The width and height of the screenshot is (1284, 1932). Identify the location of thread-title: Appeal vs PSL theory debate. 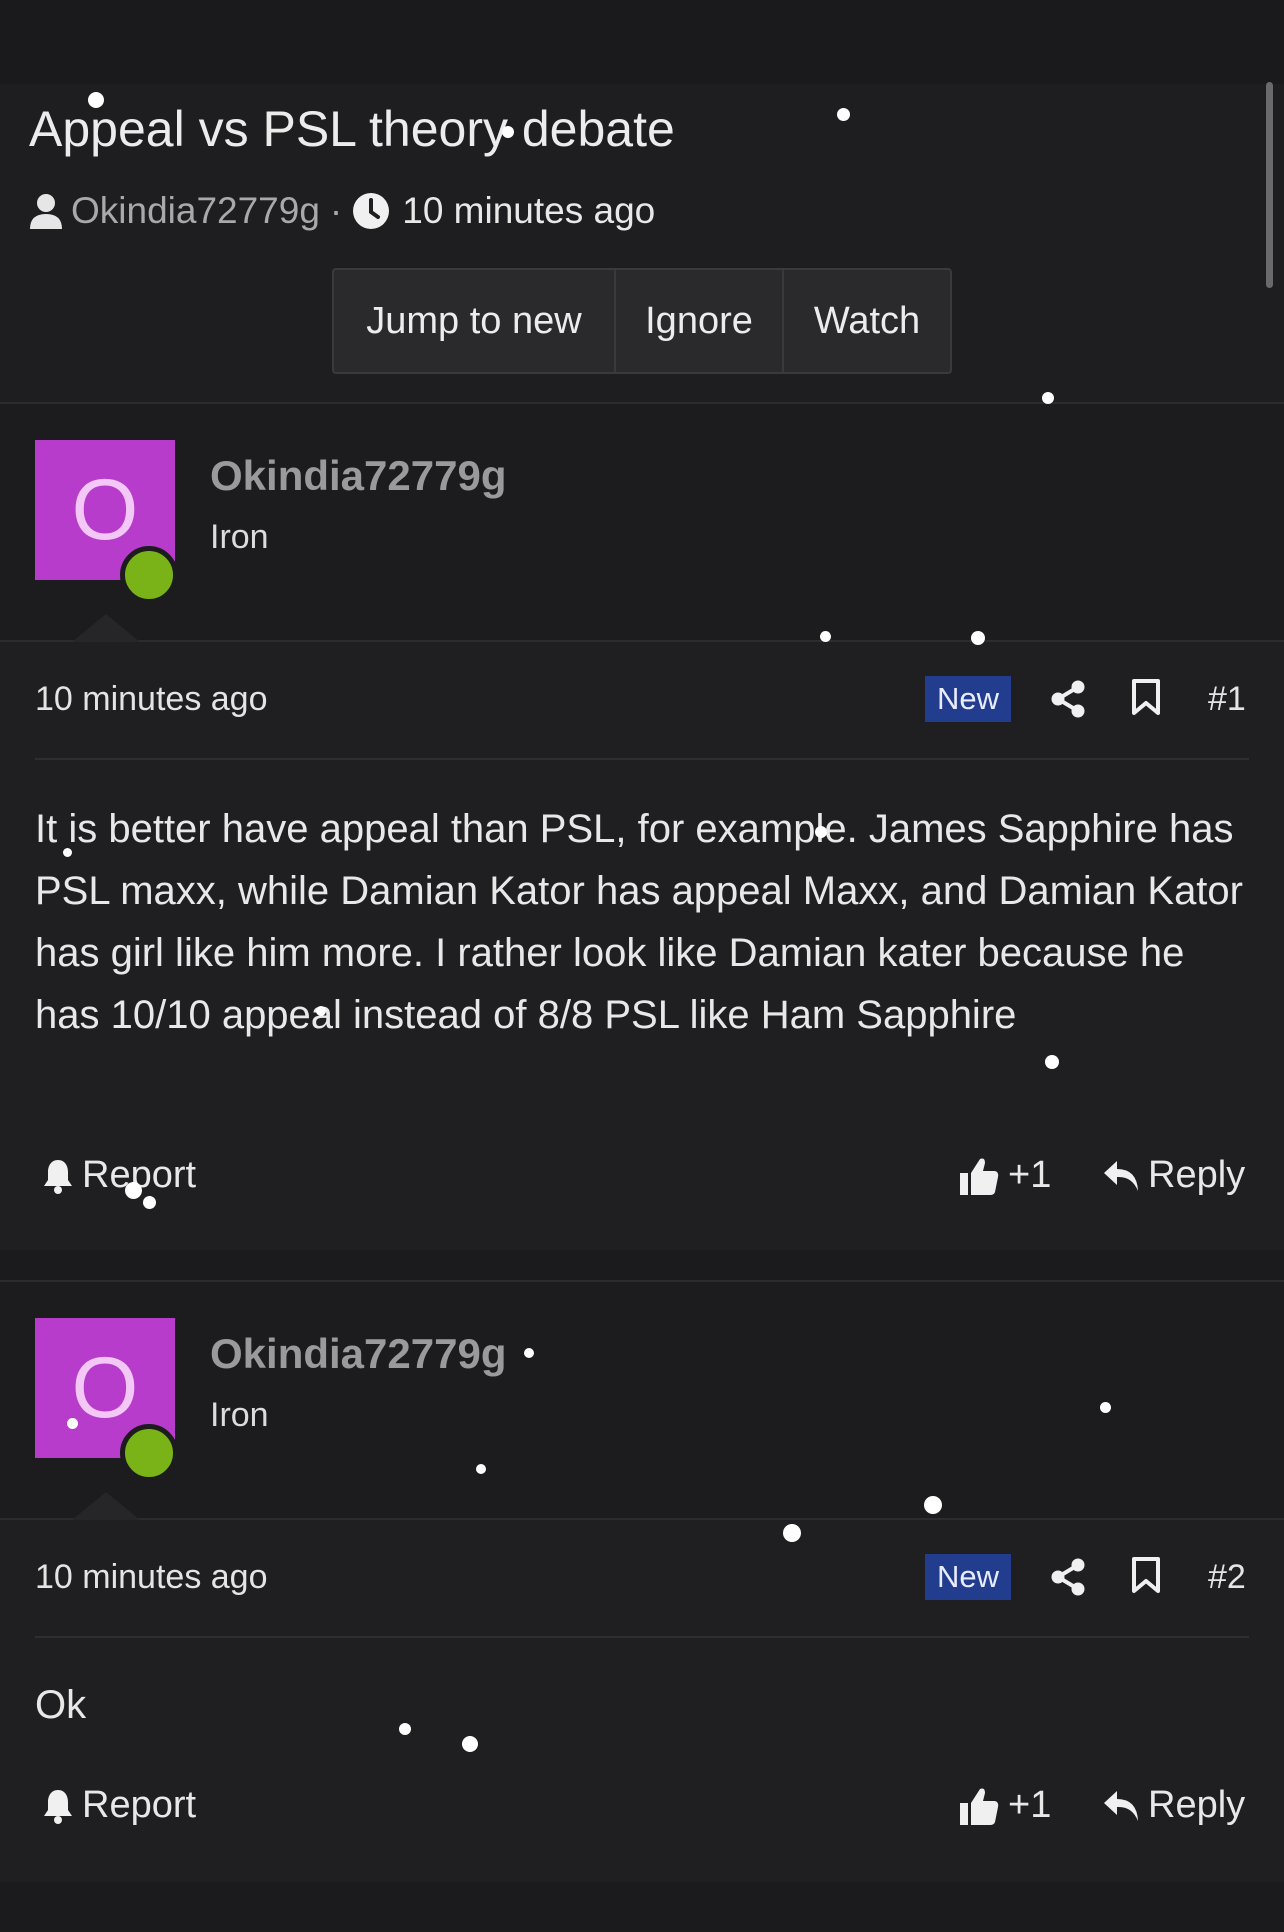
(352, 129).